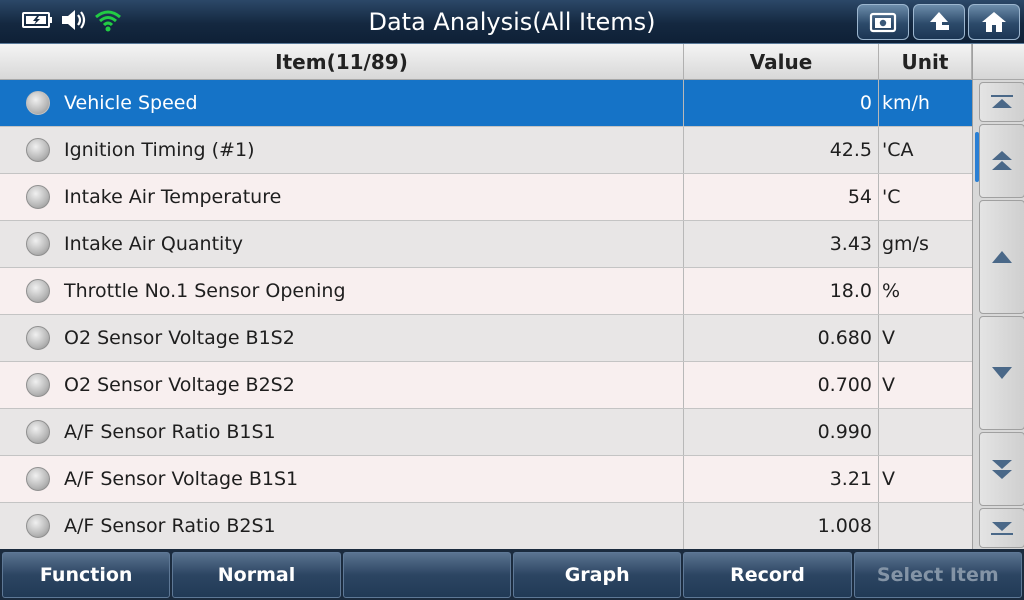 This screenshot has height=600, width=1024. What do you see at coordinates (781, 244) in the screenshot?
I see `row-value: 3.43` at bounding box center [781, 244].